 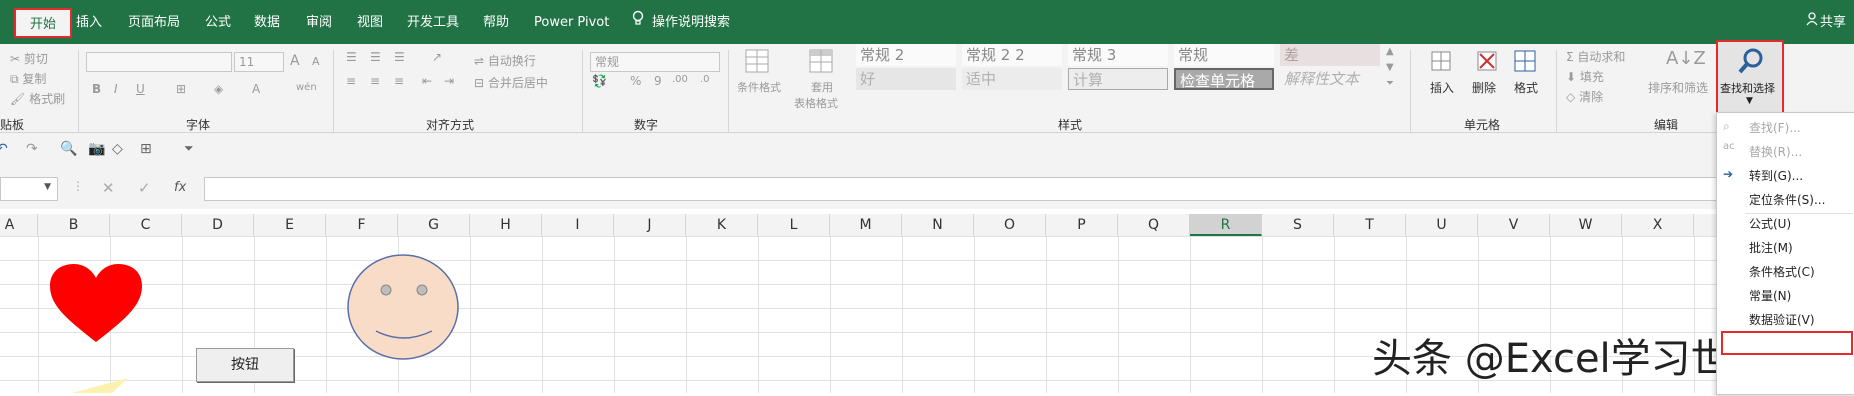 I want to click on increase-decimal-icon: .00, so click(x=680, y=79).